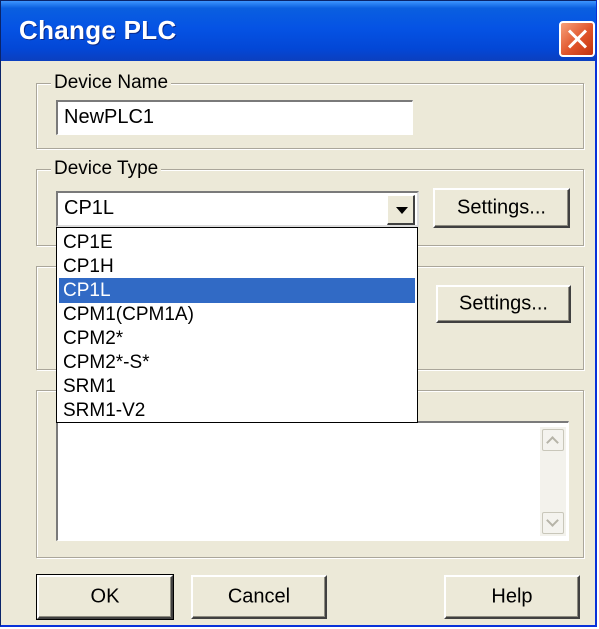 Image resolution: width=599 pixels, height=629 pixels. What do you see at coordinates (237, 266) in the screenshot?
I see `dropdown-option-cp1h: CP1H` at bounding box center [237, 266].